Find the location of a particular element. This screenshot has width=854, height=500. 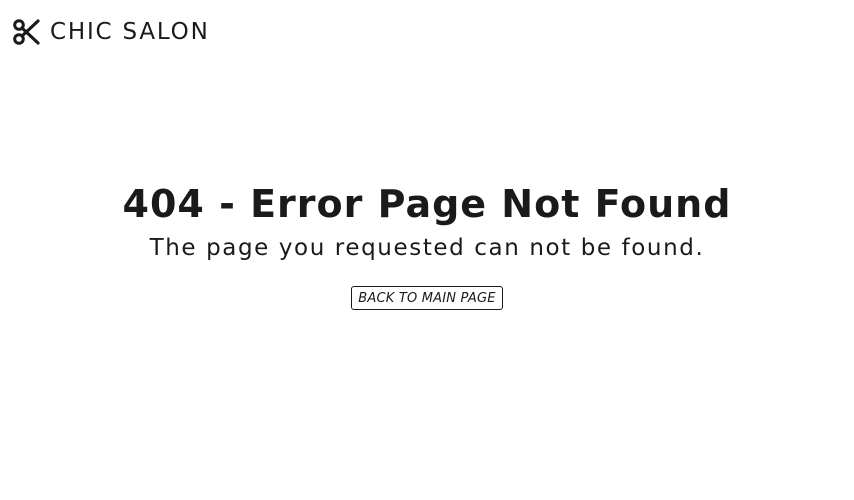

brand-logo-link: CHIC SALON is located at coordinates (111, 32).